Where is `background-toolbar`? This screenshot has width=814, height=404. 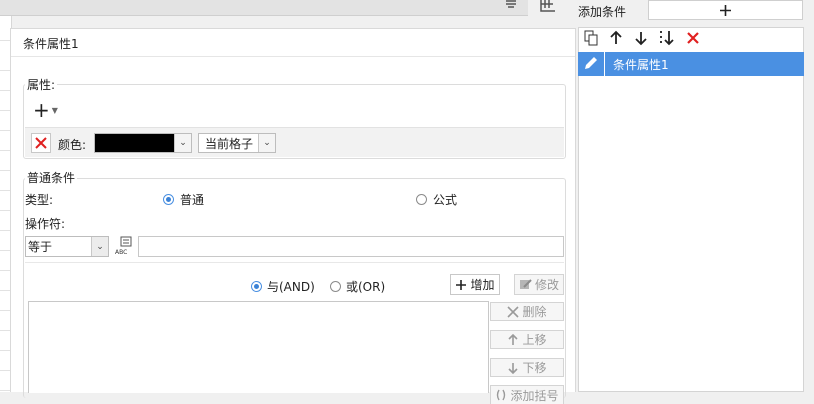 background-toolbar is located at coordinates (264, 8).